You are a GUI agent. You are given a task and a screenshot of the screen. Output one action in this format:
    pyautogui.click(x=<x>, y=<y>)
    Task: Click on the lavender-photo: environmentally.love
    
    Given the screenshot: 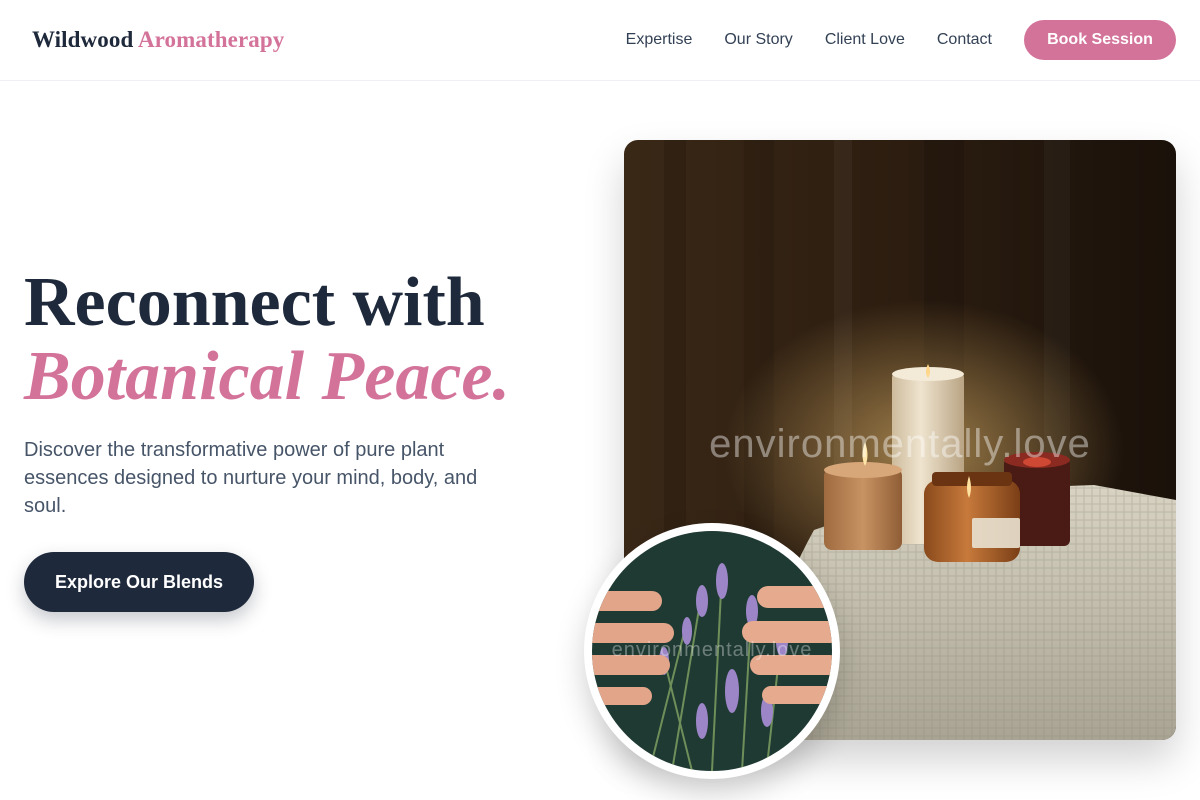 What is the action you would take?
    pyautogui.click(x=712, y=651)
    